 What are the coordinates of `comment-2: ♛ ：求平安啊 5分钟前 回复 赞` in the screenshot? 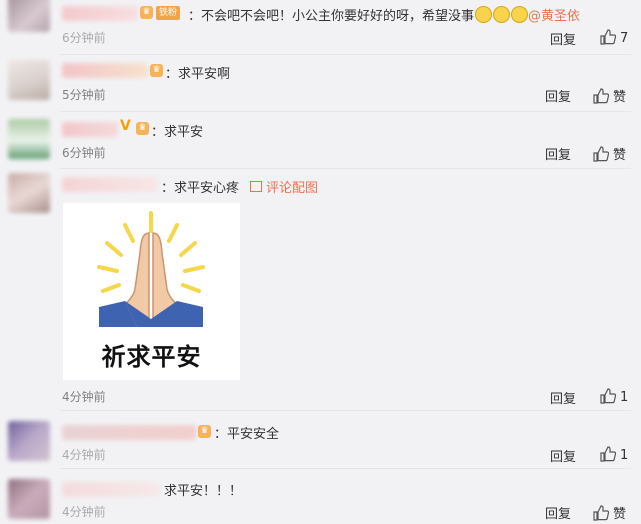 It's located at (320, 83).